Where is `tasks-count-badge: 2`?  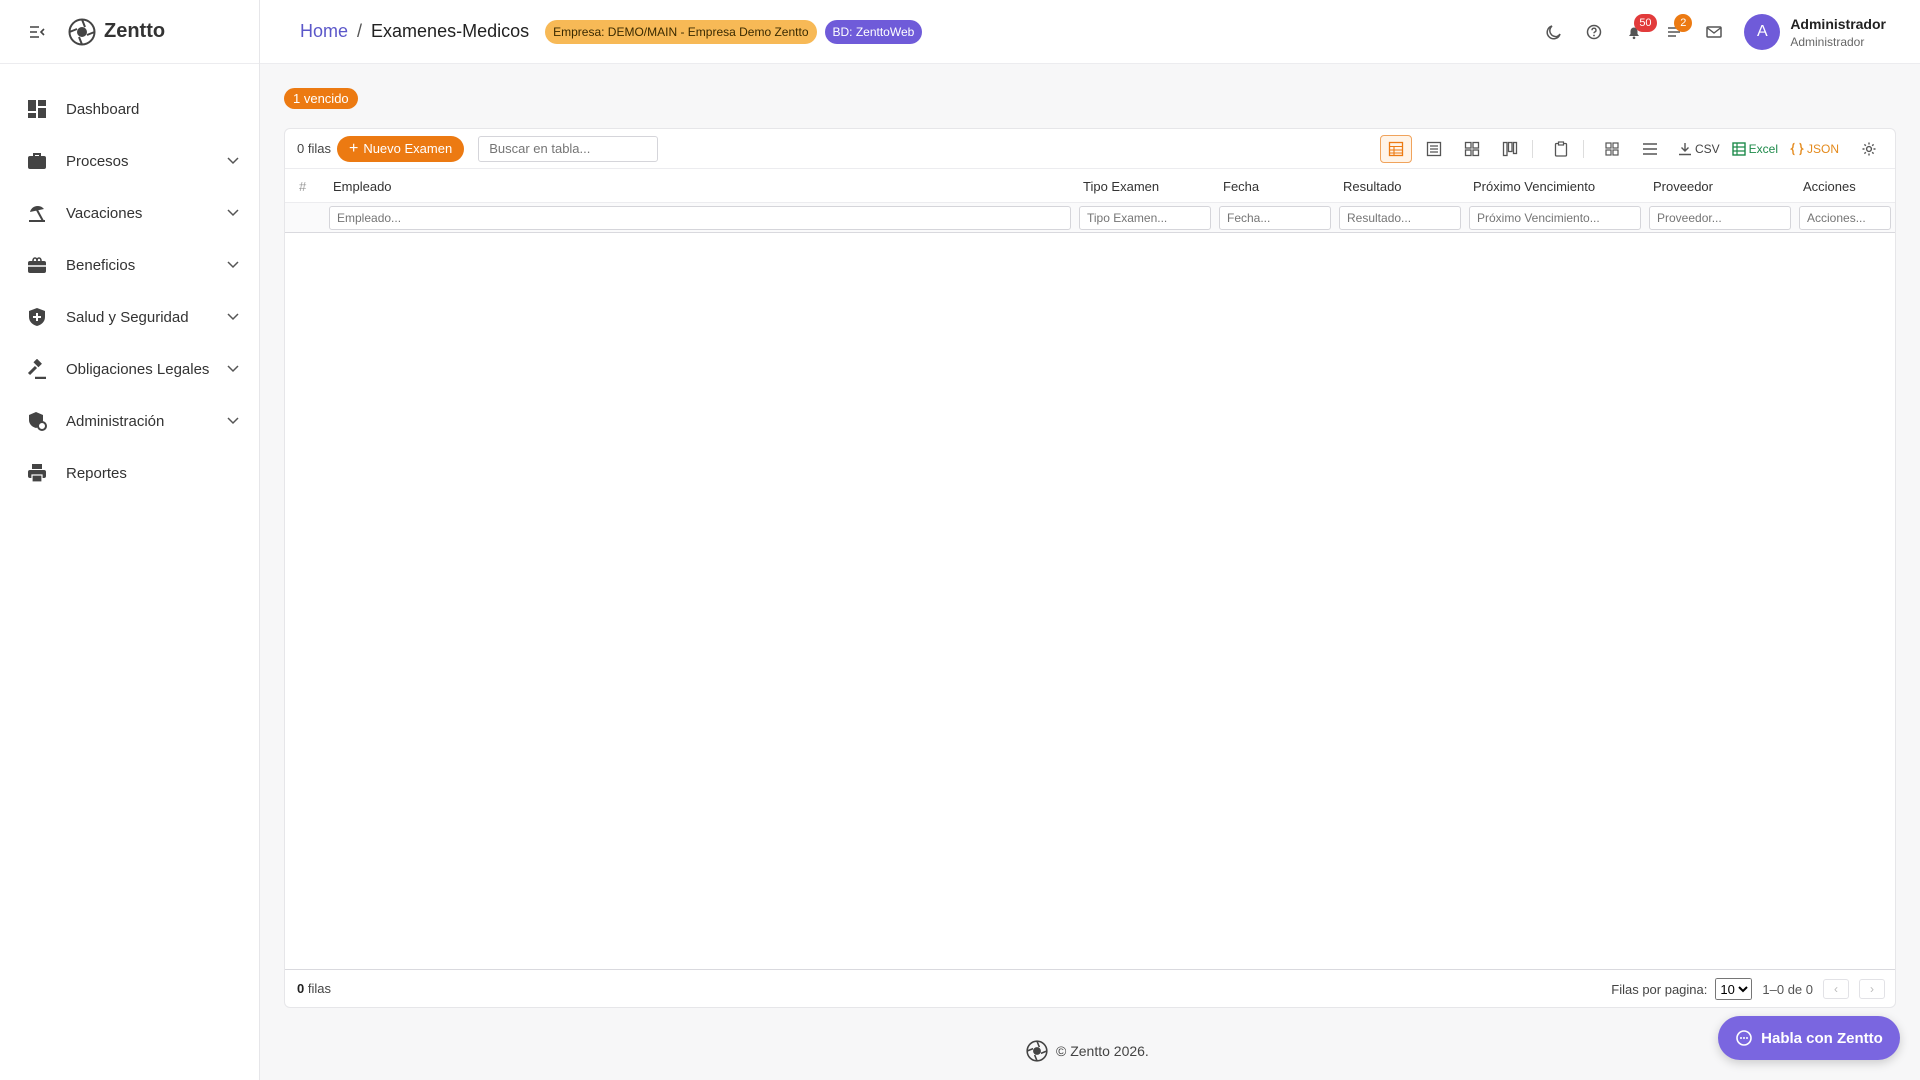
tasks-count-badge: 2 is located at coordinates (1683, 23).